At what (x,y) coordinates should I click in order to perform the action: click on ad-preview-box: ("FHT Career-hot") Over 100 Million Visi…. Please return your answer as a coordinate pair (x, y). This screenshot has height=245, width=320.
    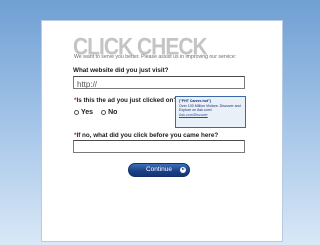
    Looking at the image, I should click on (210, 112).